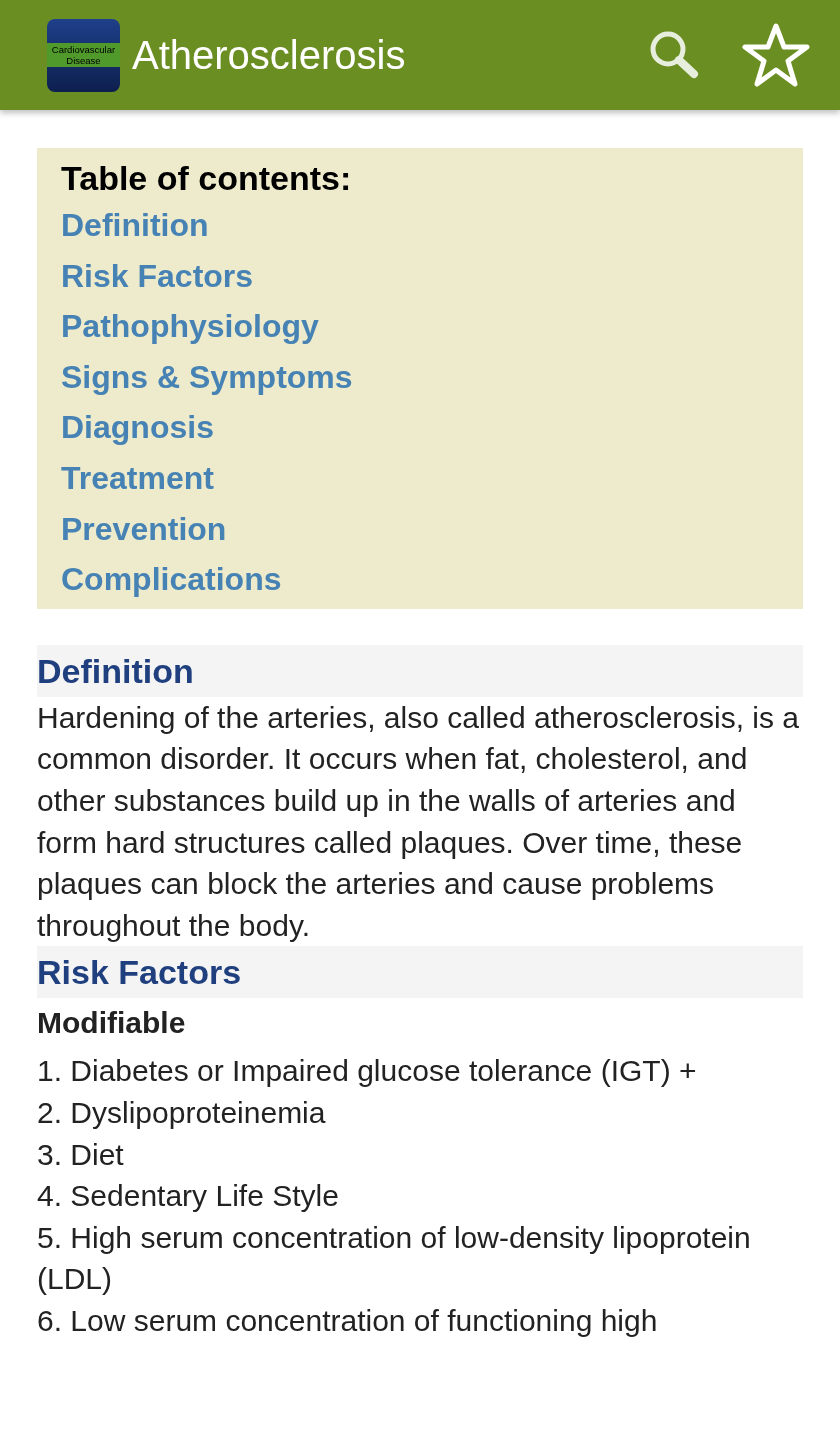  I want to click on subheading: Modifiable, so click(112, 1023).